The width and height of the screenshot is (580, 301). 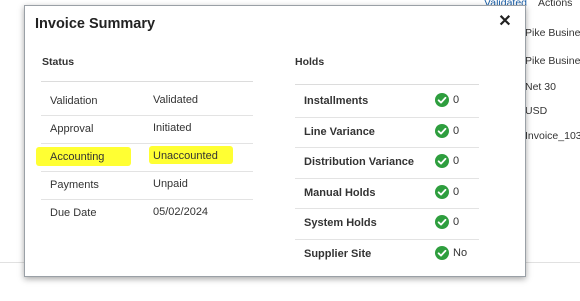 What do you see at coordinates (185, 156) in the screenshot?
I see `status-value: Unaccounted` at bounding box center [185, 156].